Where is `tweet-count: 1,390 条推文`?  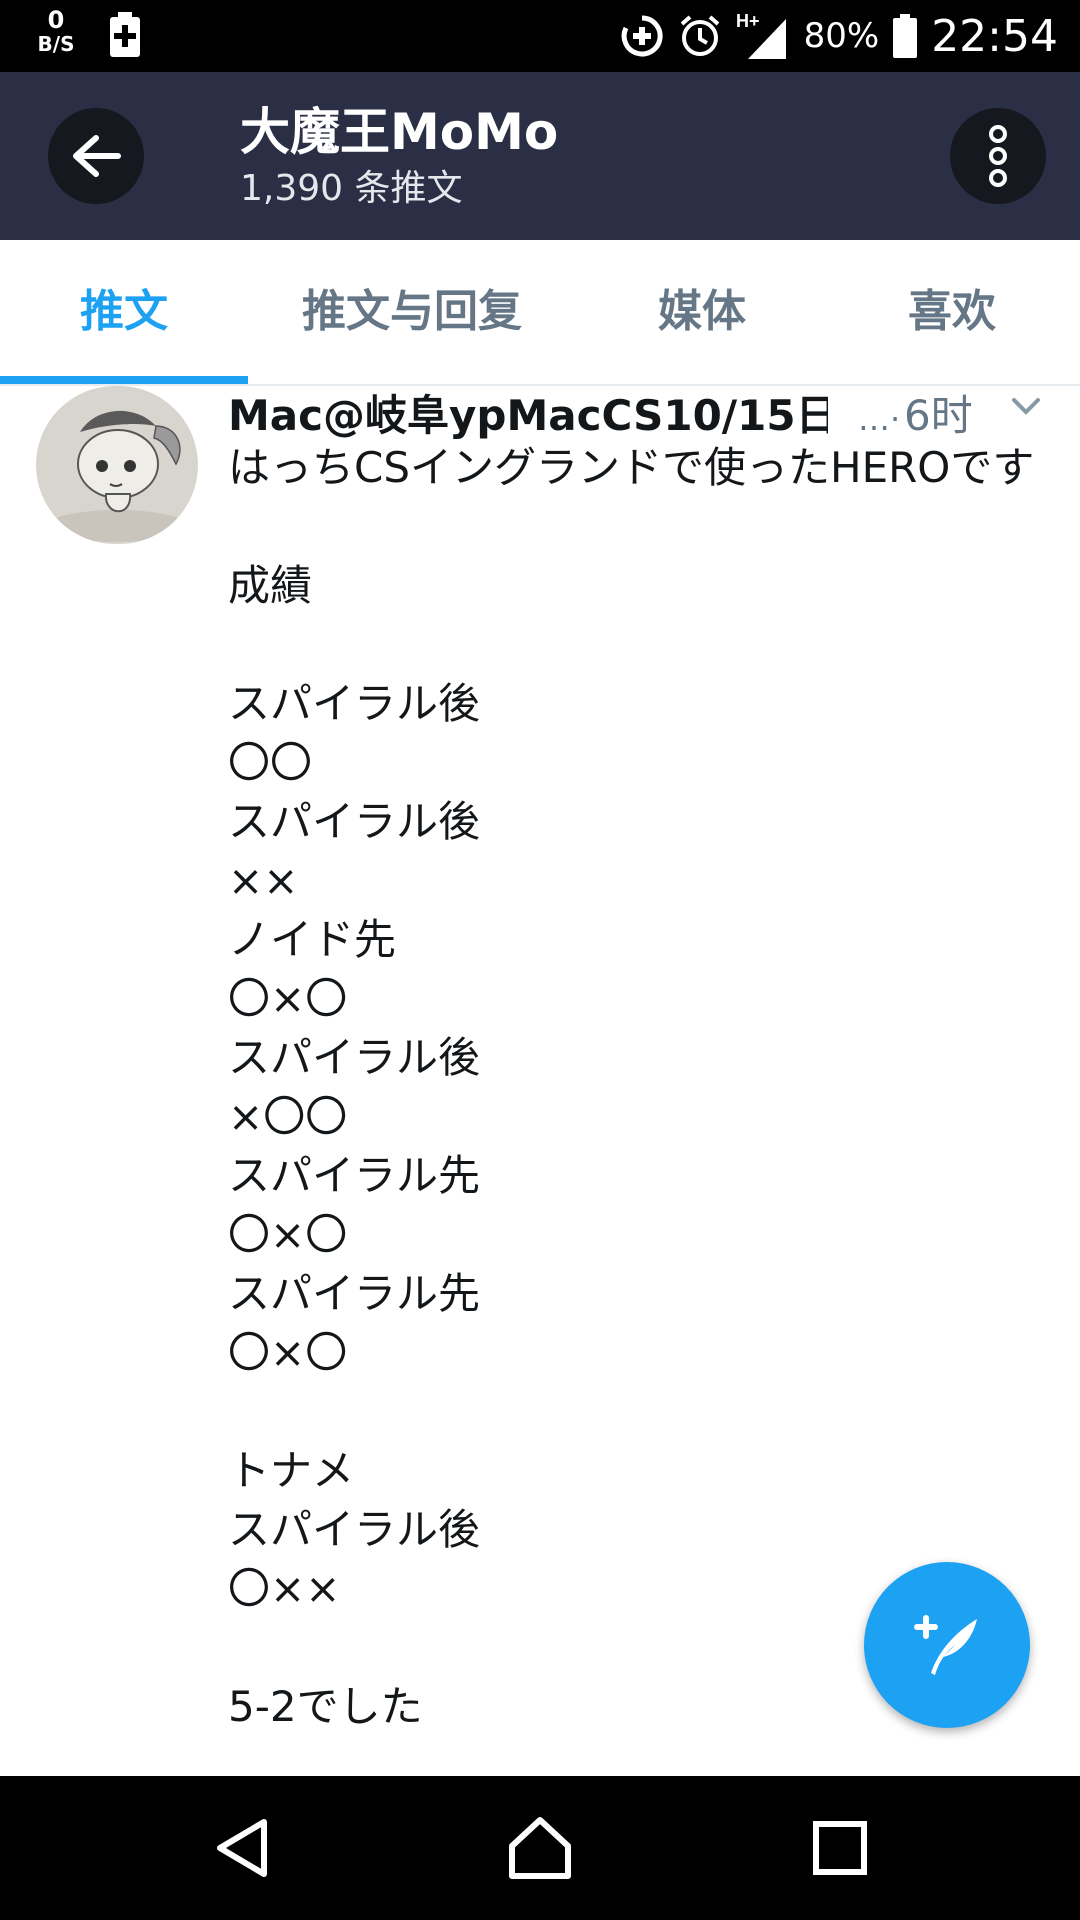 tweet-count: 1,390 条推文 is located at coordinates (351, 188).